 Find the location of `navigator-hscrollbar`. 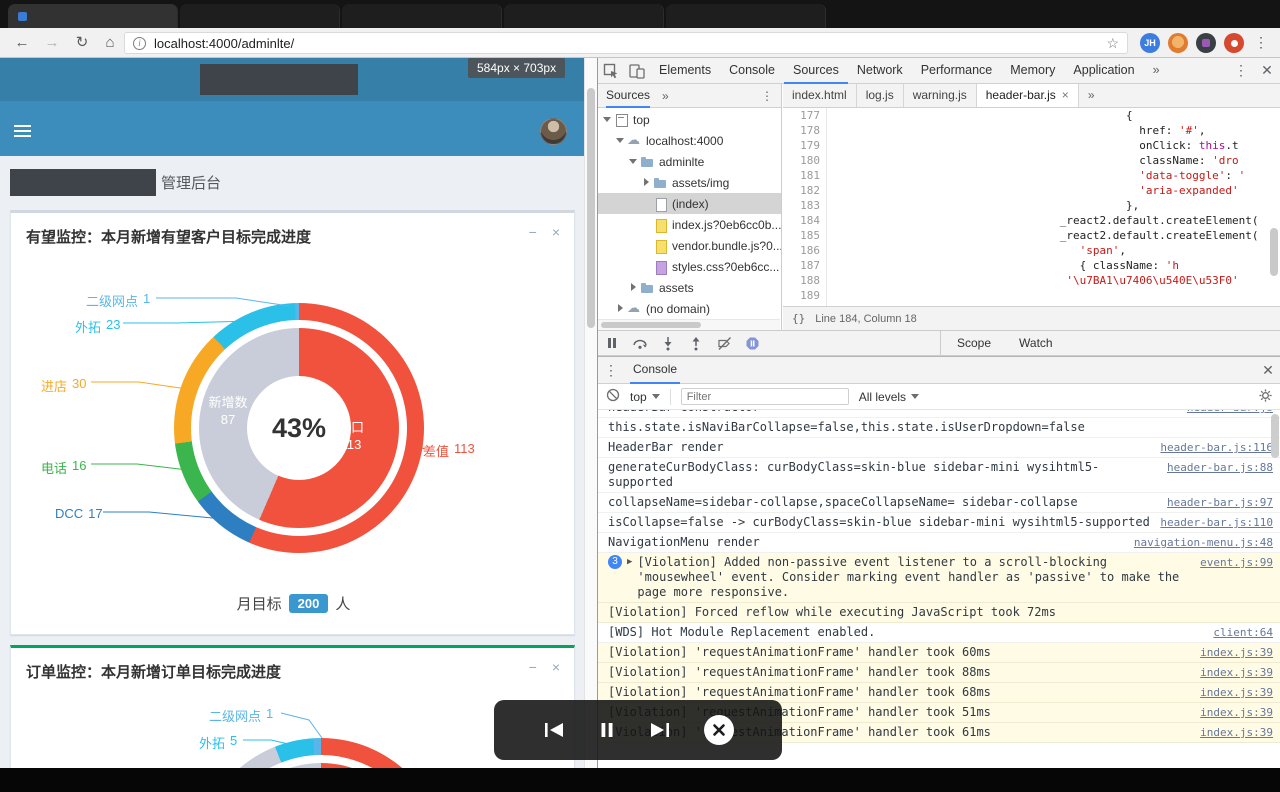

navigator-hscrollbar is located at coordinates (689, 324).